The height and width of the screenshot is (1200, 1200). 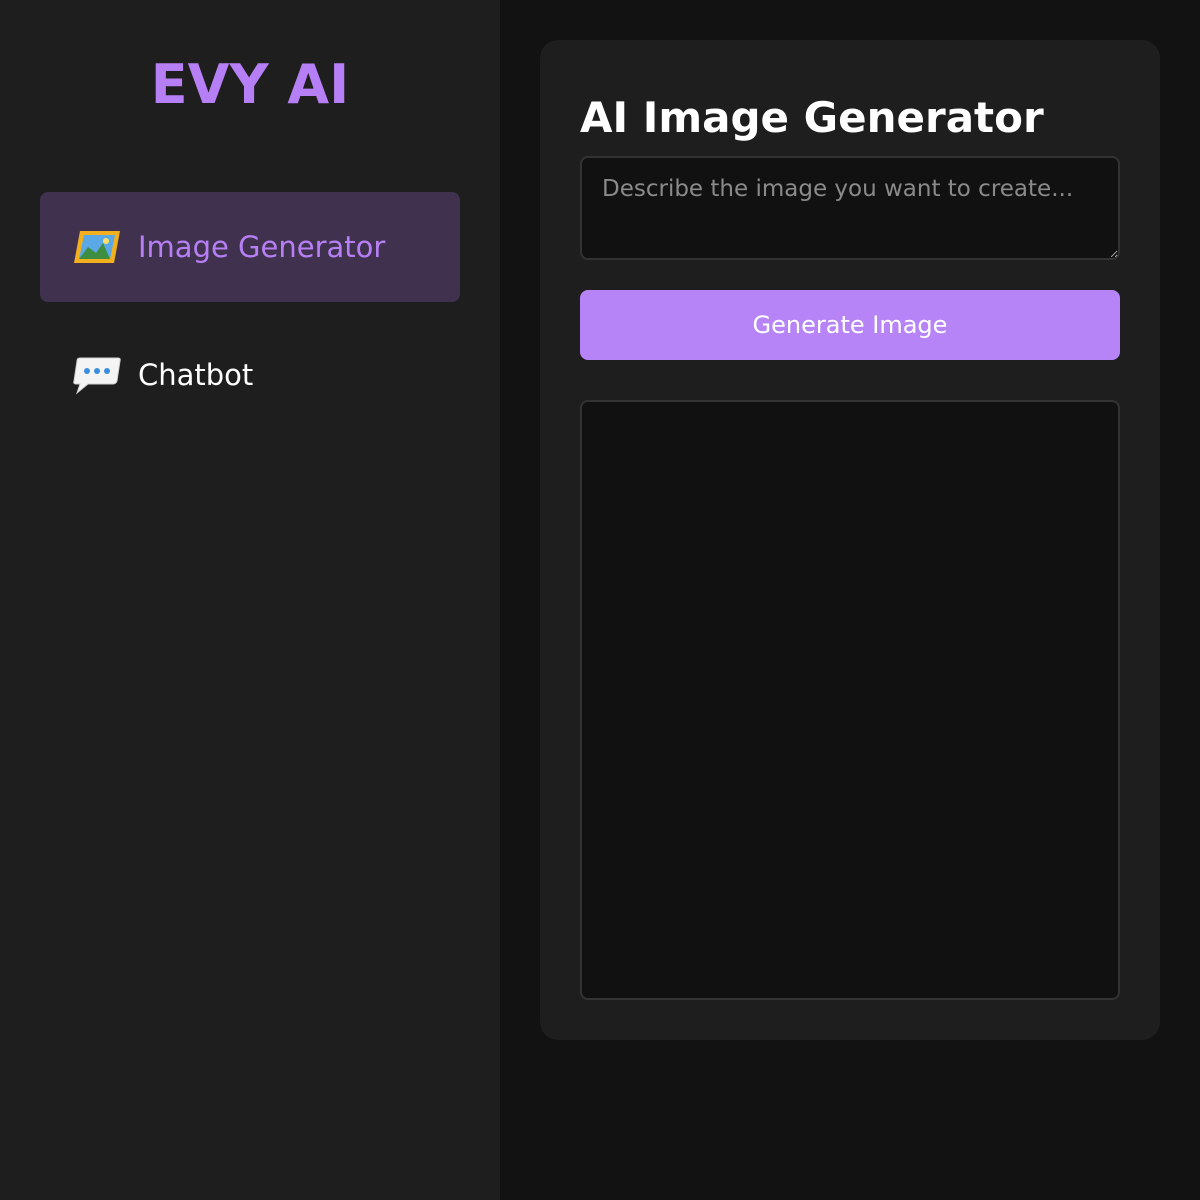 What do you see at coordinates (850, 208) in the screenshot?
I see `prompt-input` at bounding box center [850, 208].